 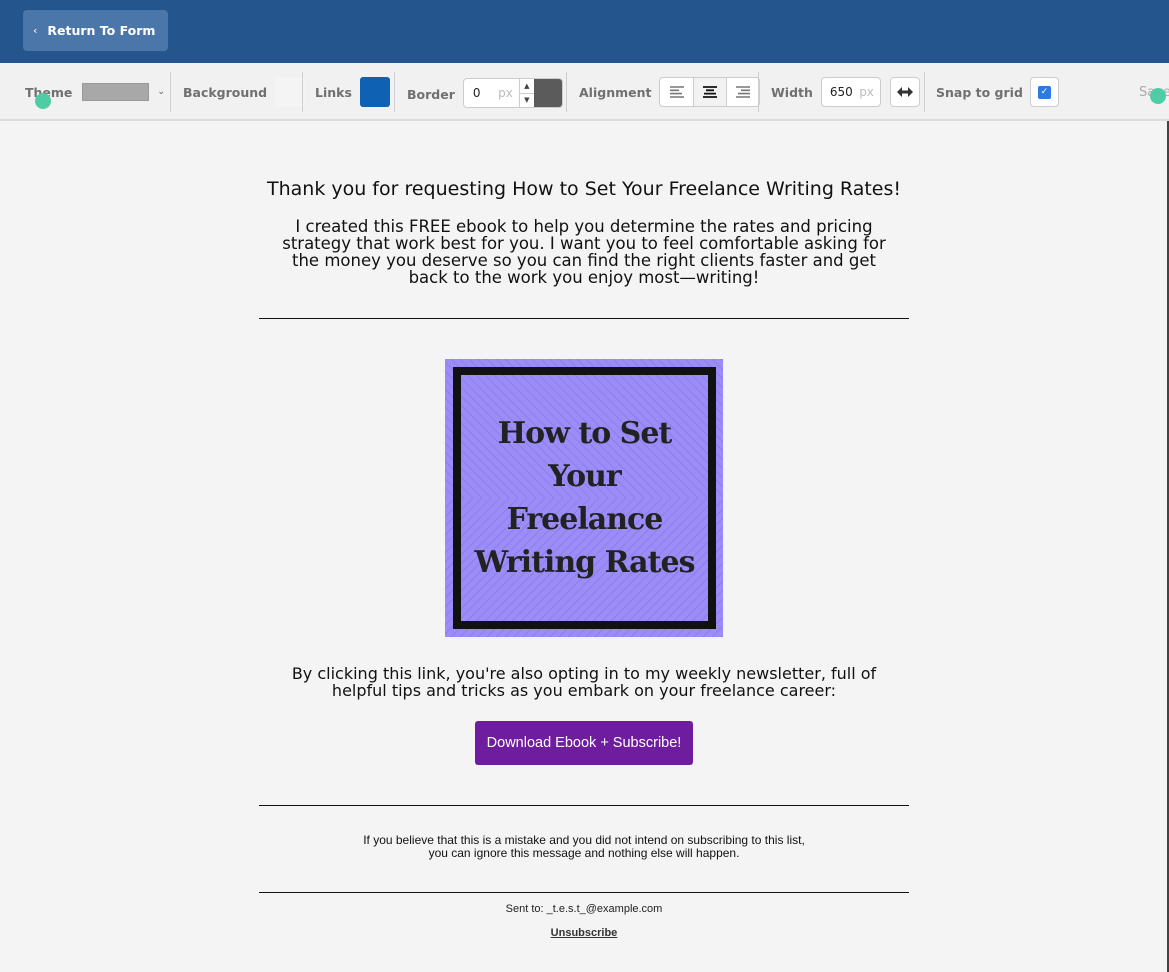 What do you see at coordinates (35, 30) in the screenshot?
I see `chevron-left-icon: ‹` at bounding box center [35, 30].